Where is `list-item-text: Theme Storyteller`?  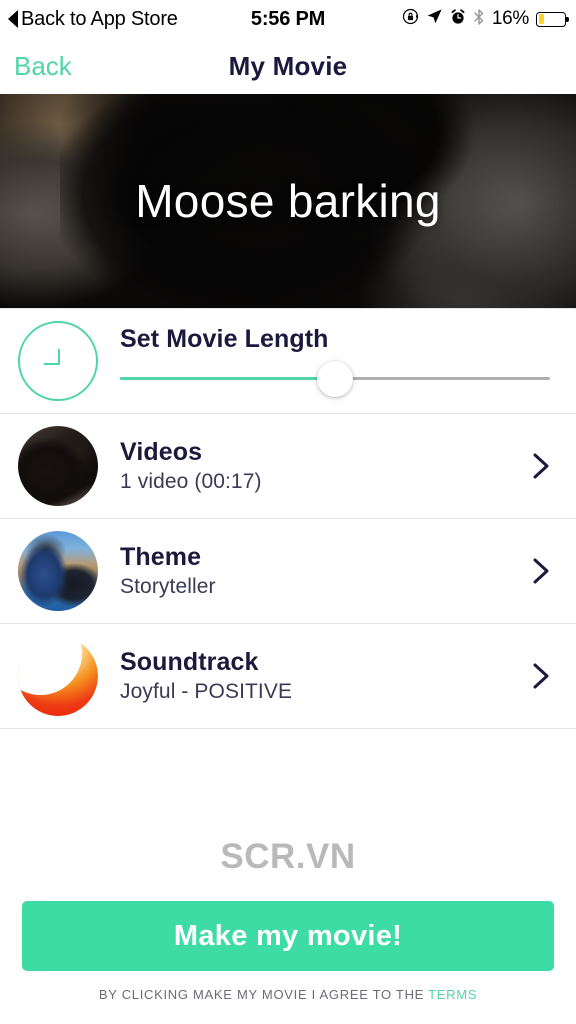
list-item-text: Theme Storyteller is located at coordinates (168, 571).